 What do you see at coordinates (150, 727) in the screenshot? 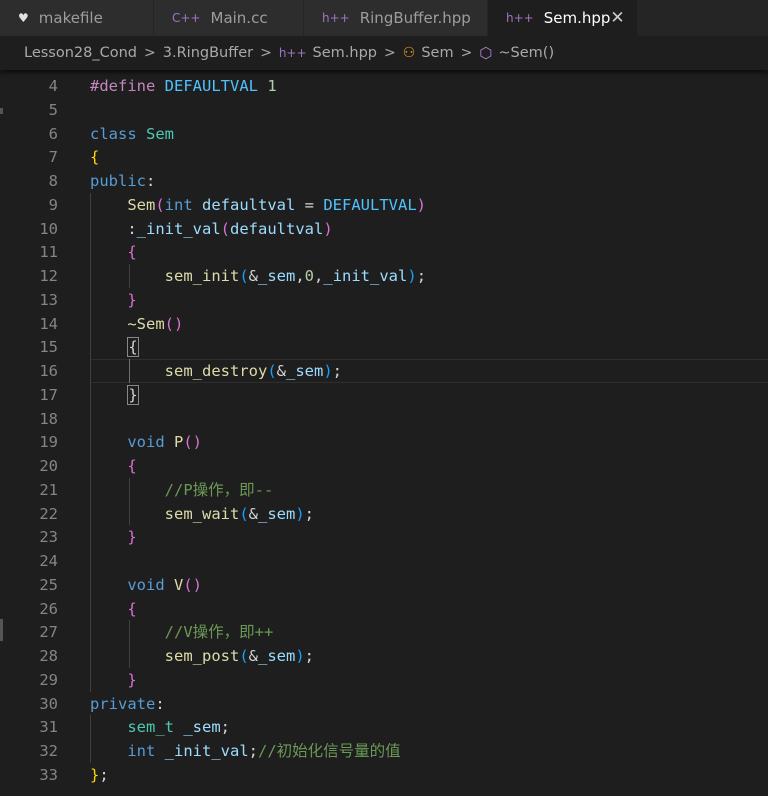
I see `code-token: sem_t` at bounding box center [150, 727].